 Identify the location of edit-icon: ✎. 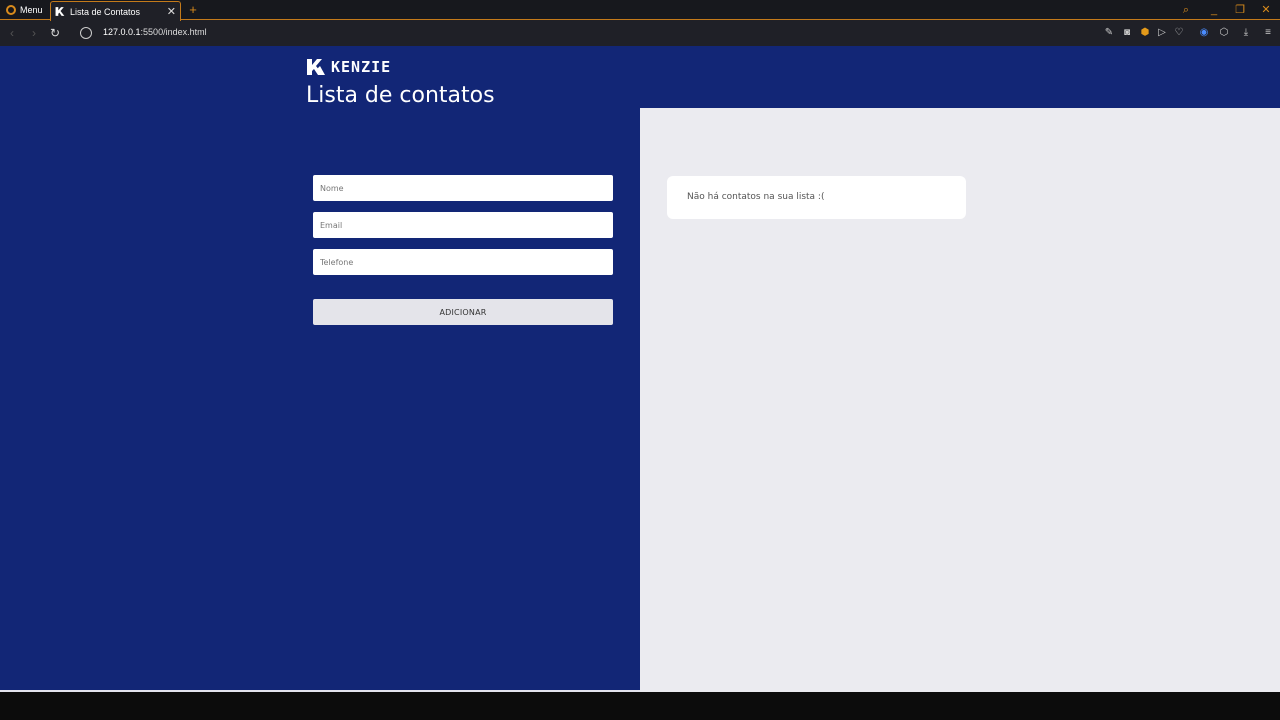
(1109, 33).